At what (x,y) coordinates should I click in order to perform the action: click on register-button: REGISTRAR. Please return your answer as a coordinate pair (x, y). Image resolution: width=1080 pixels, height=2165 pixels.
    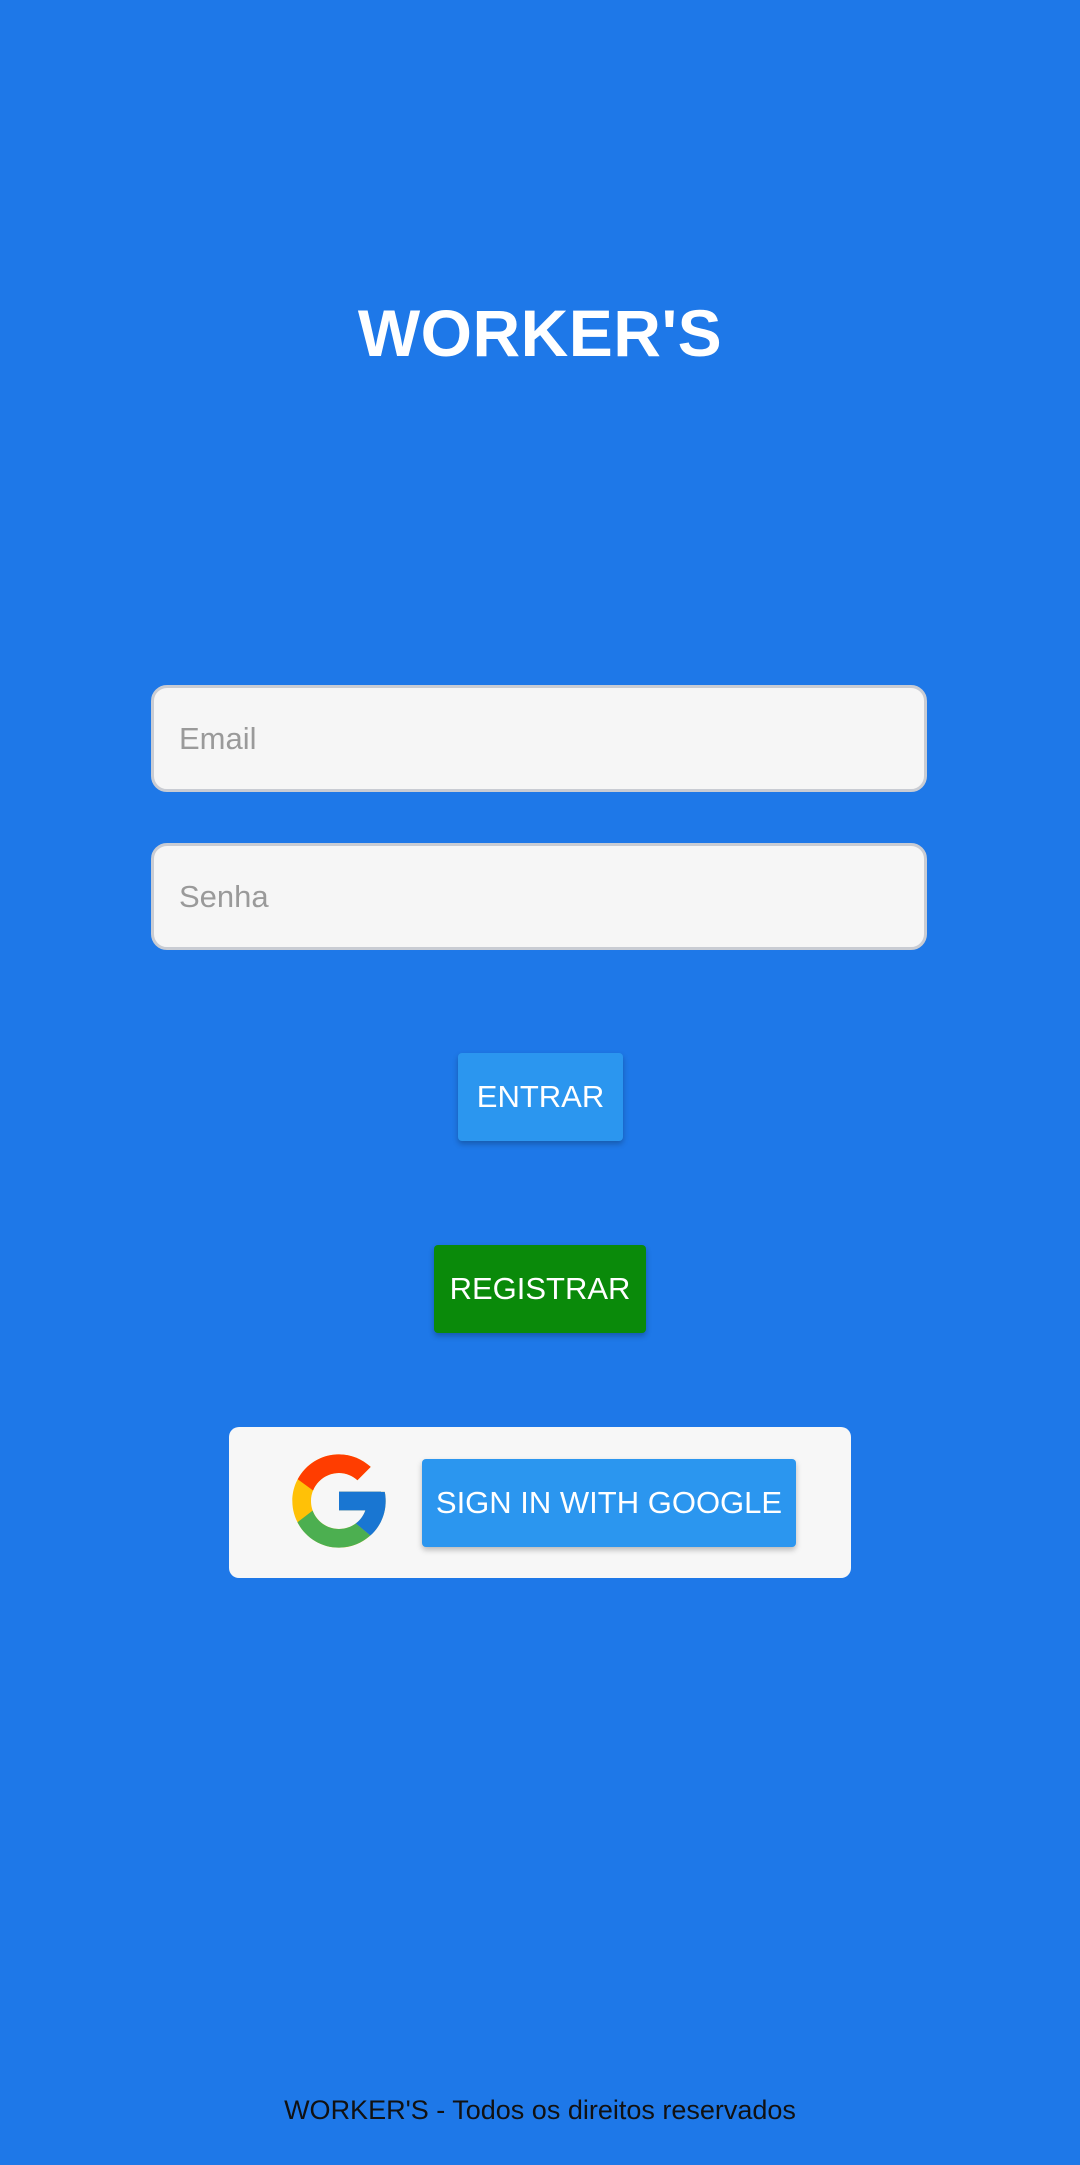
    Looking at the image, I should click on (540, 1289).